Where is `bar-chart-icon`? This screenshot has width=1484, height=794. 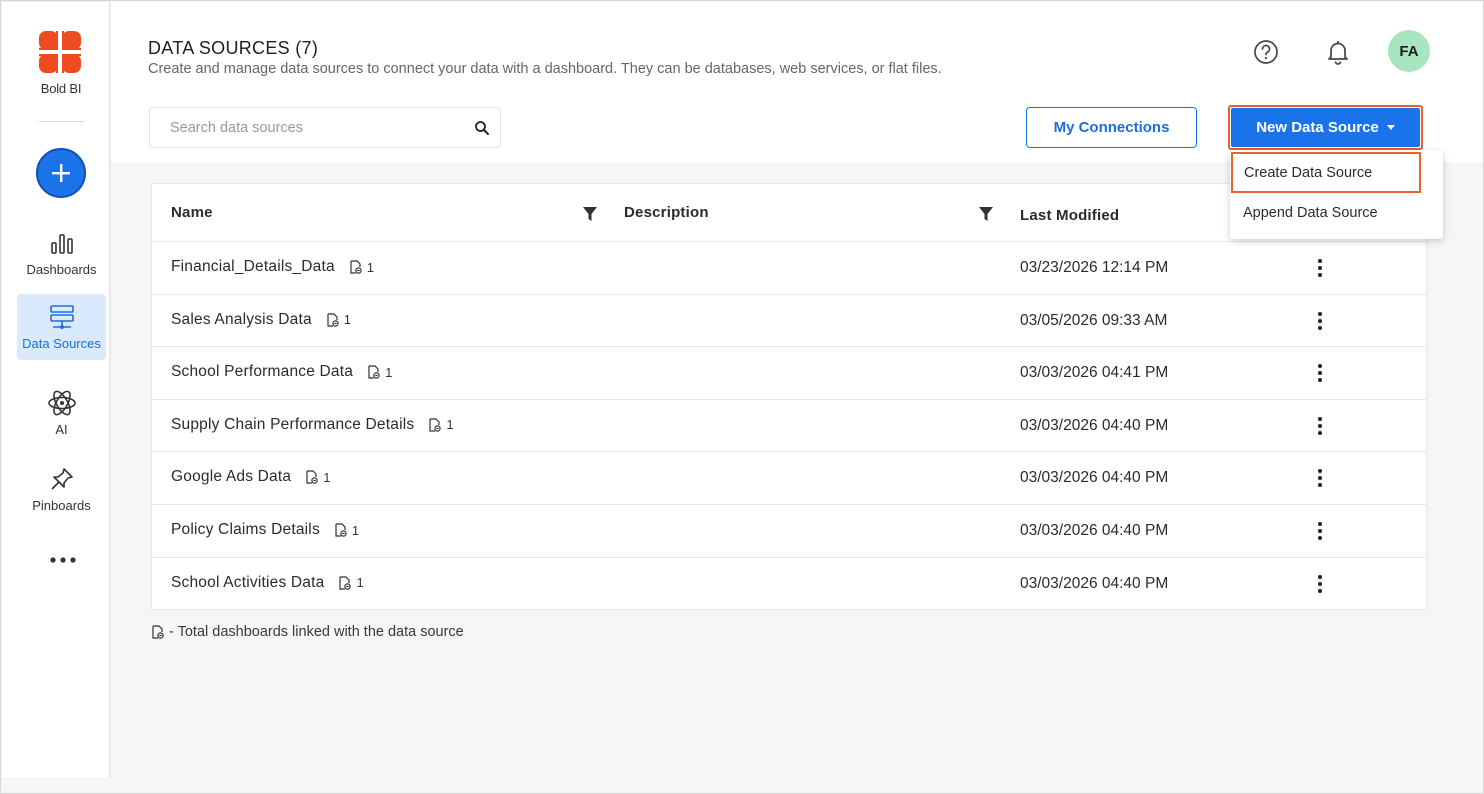
bar-chart-icon is located at coordinates (61, 244).